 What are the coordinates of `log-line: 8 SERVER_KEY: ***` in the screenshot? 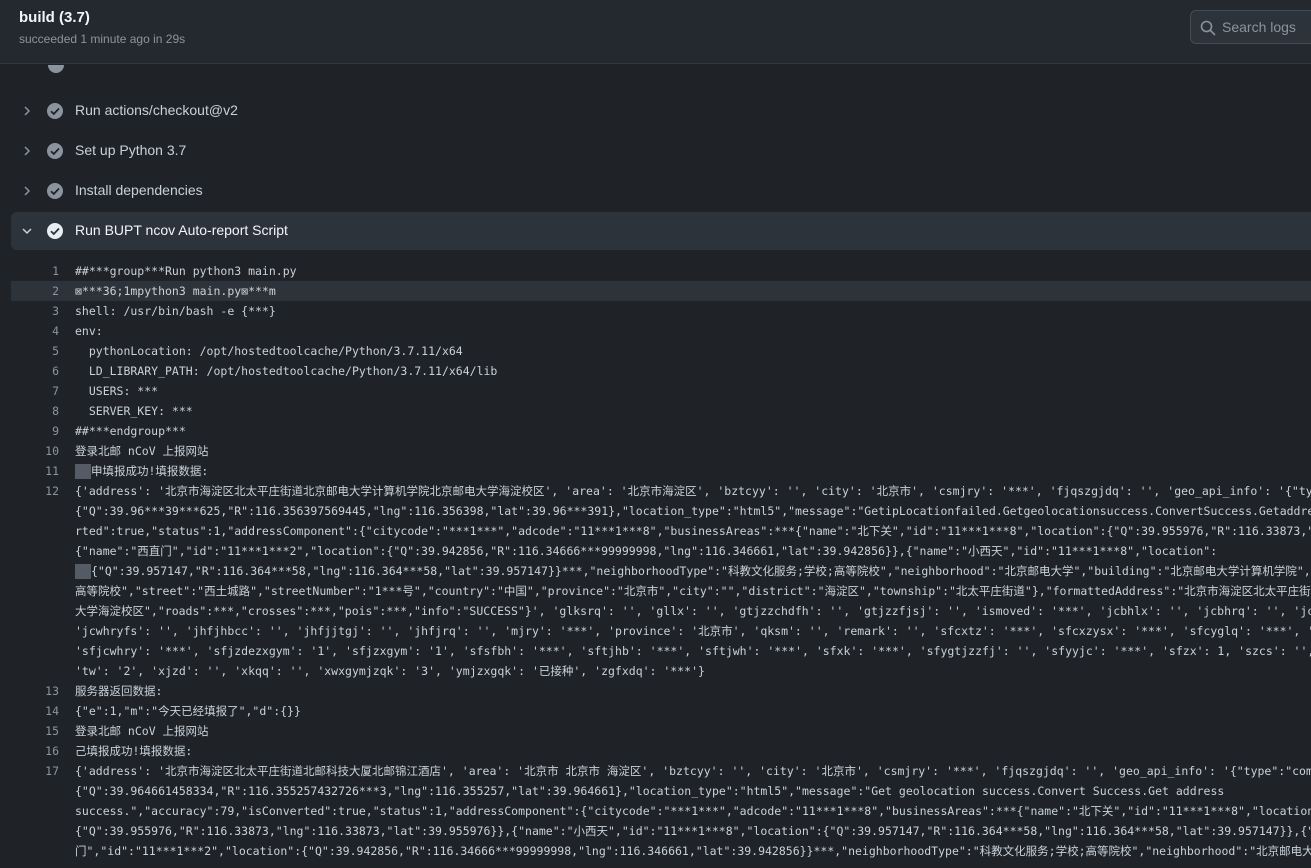 It's located at (661, 411).